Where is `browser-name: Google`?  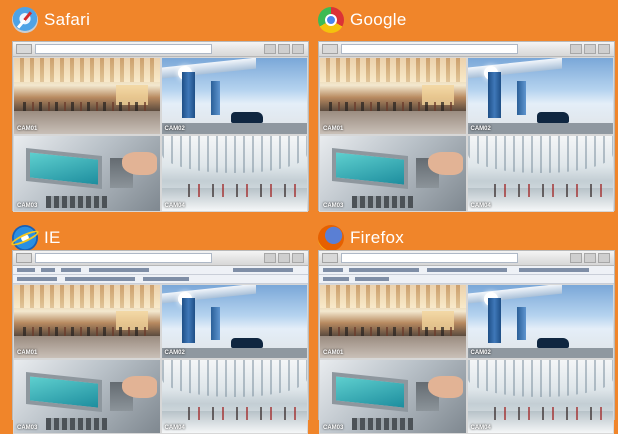 browser-name: Google is located at coordinates (378, 19).